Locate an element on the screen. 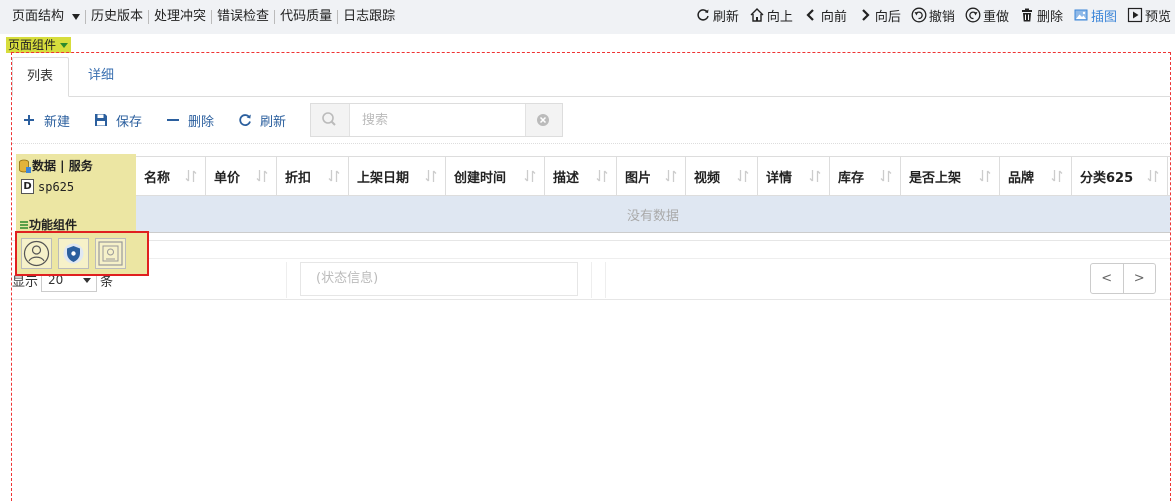 The height and width of the screenshot is (501, 1175). column-header: 名称 is located at coordinates (171, 176).